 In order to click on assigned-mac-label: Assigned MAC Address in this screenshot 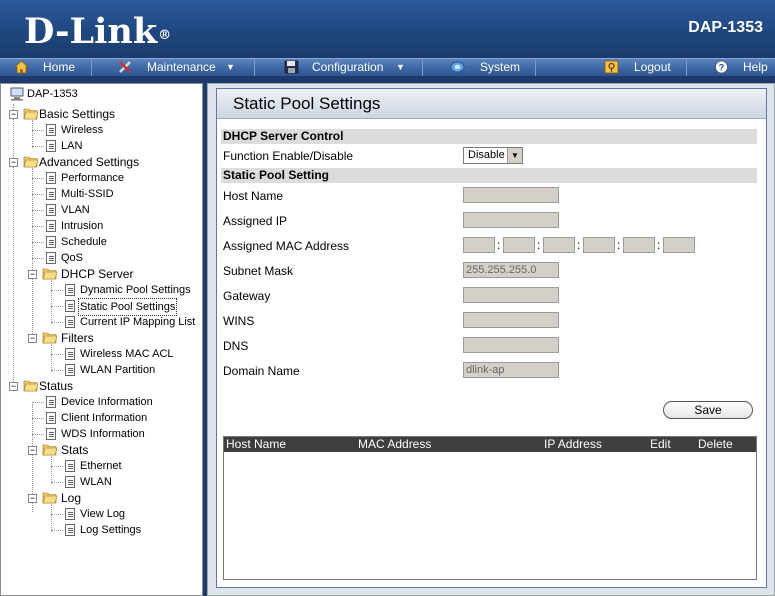, I will do `click(286, 246)`.